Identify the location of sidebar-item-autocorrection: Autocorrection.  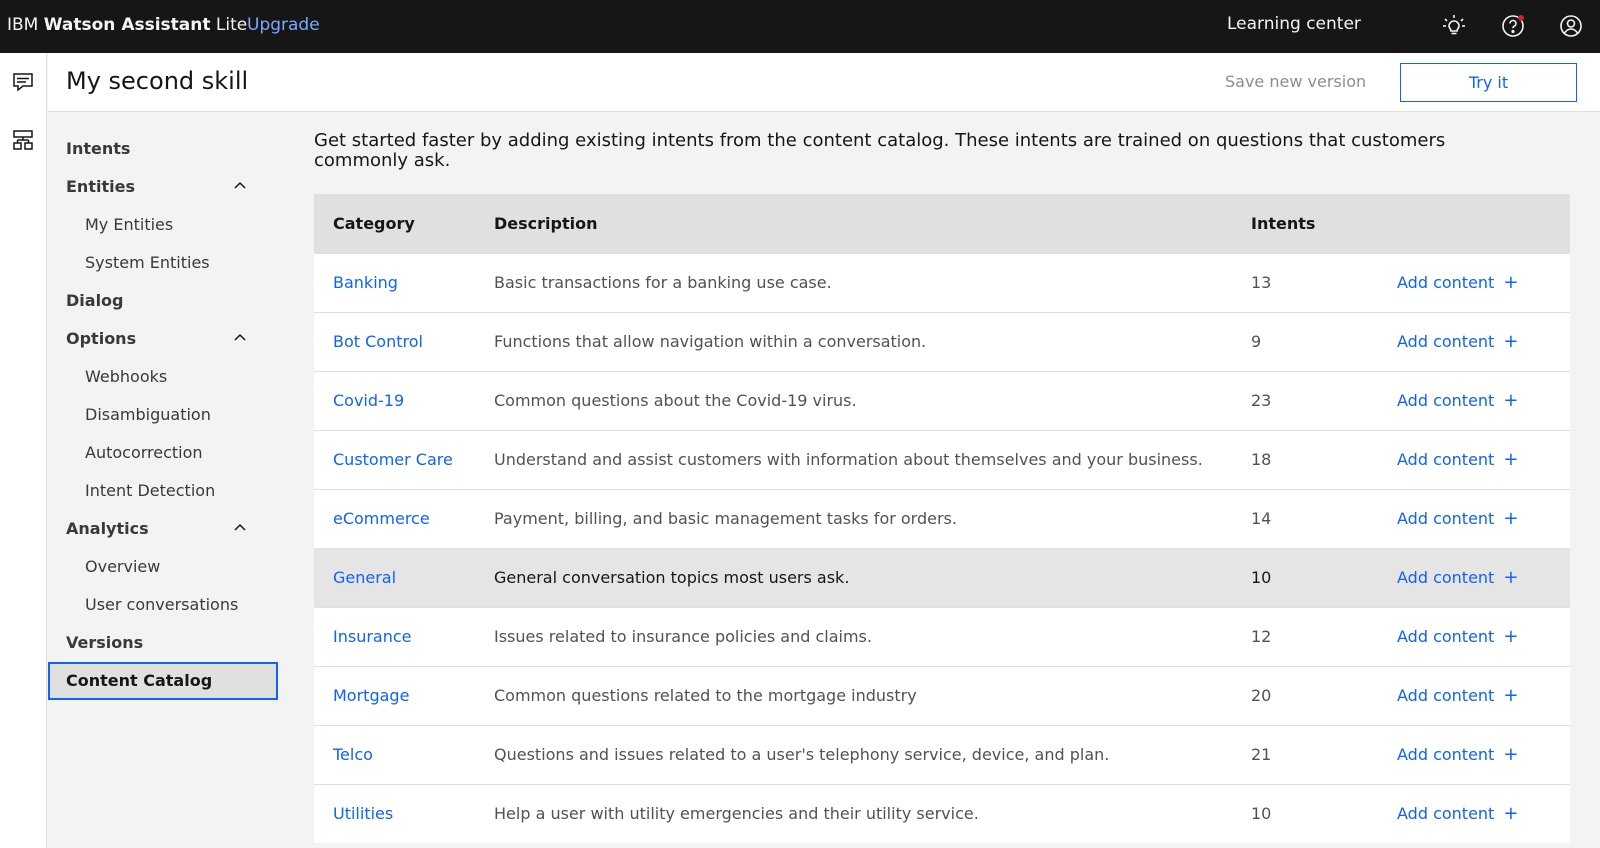
(163, 453).